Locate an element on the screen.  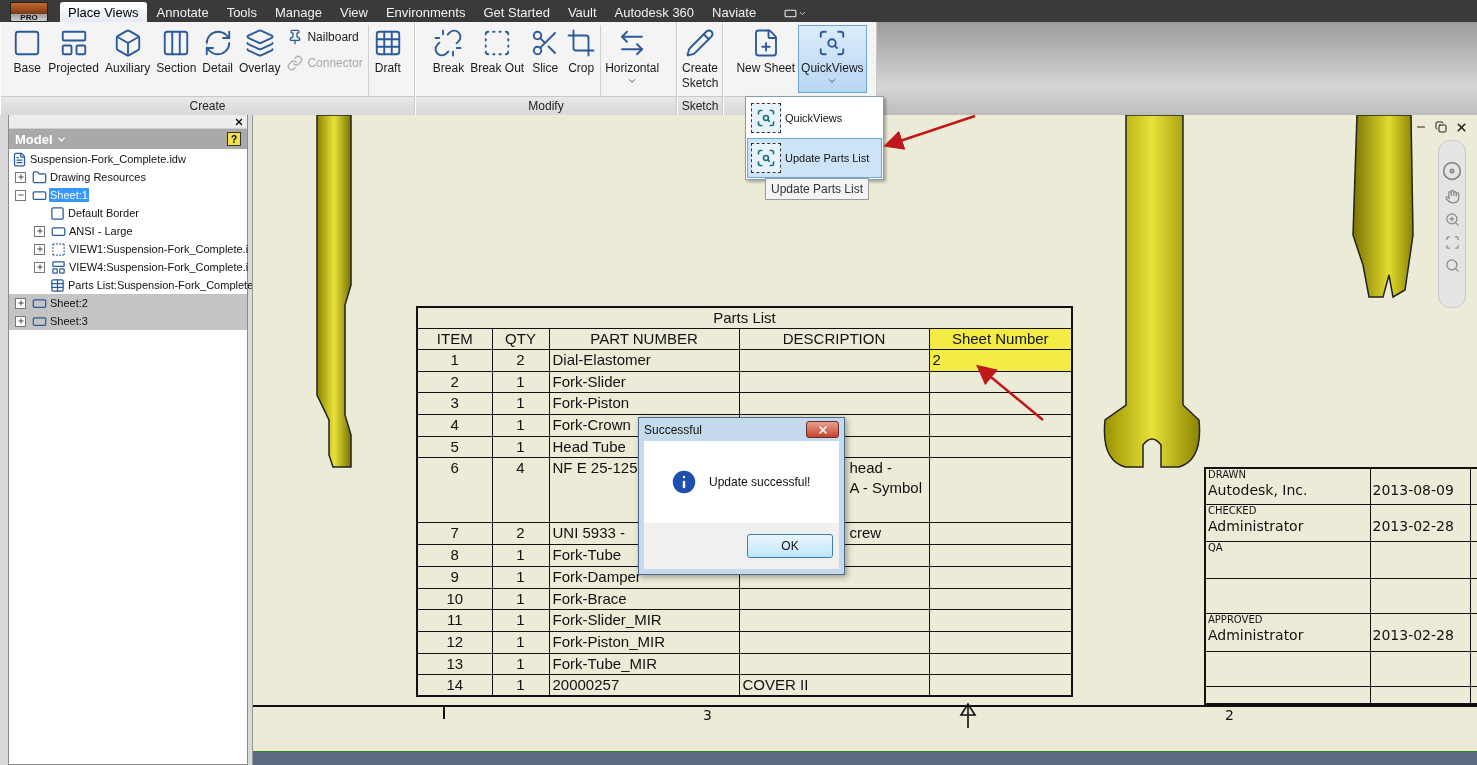
ribbon-tab: Tools is located at coordinates (241, 12).